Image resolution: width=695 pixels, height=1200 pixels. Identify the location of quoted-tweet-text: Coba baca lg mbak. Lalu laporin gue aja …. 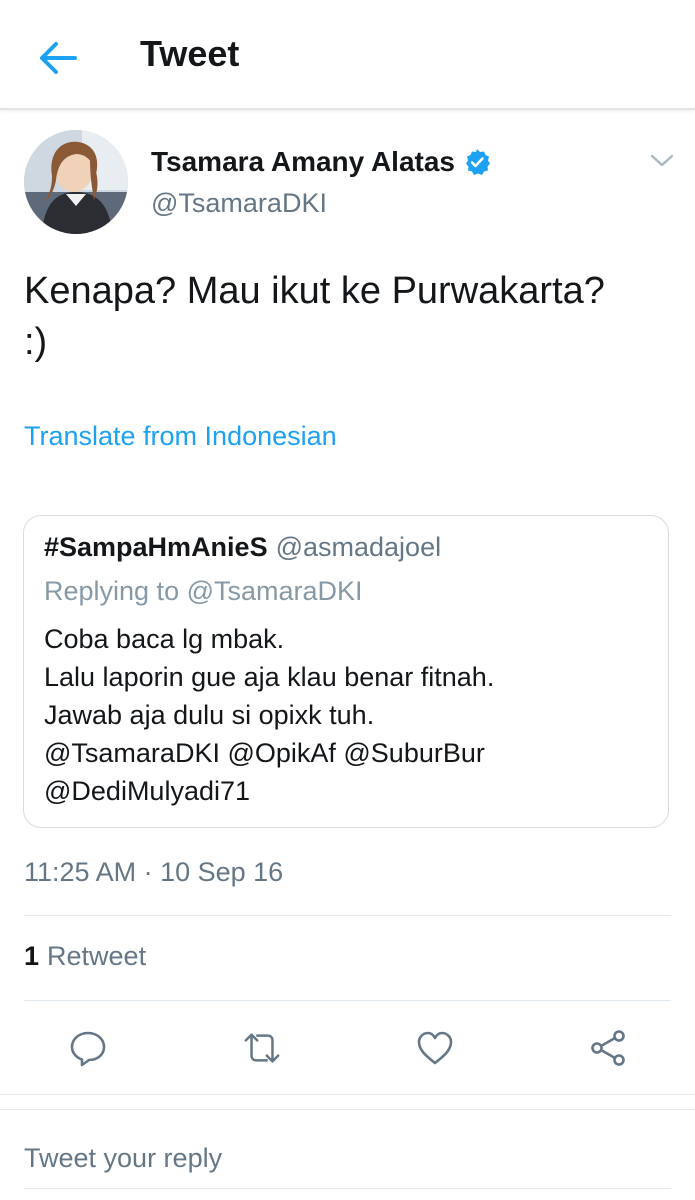
(349, 715).